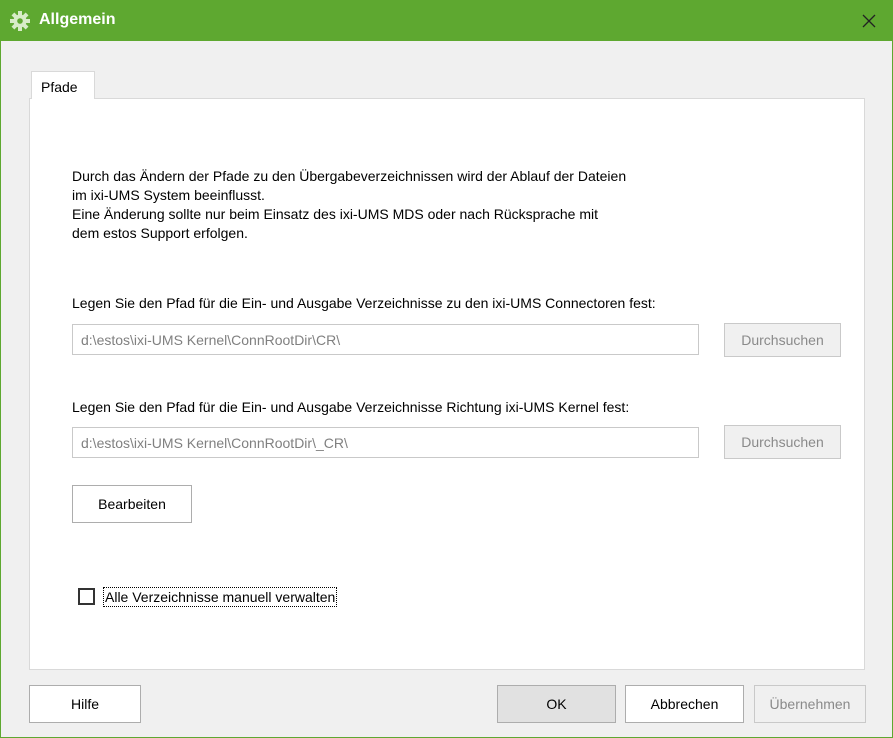 The height and width of the screenshot is (738, 893). I want to click on manual-management-checkbox, so click(86, 596).